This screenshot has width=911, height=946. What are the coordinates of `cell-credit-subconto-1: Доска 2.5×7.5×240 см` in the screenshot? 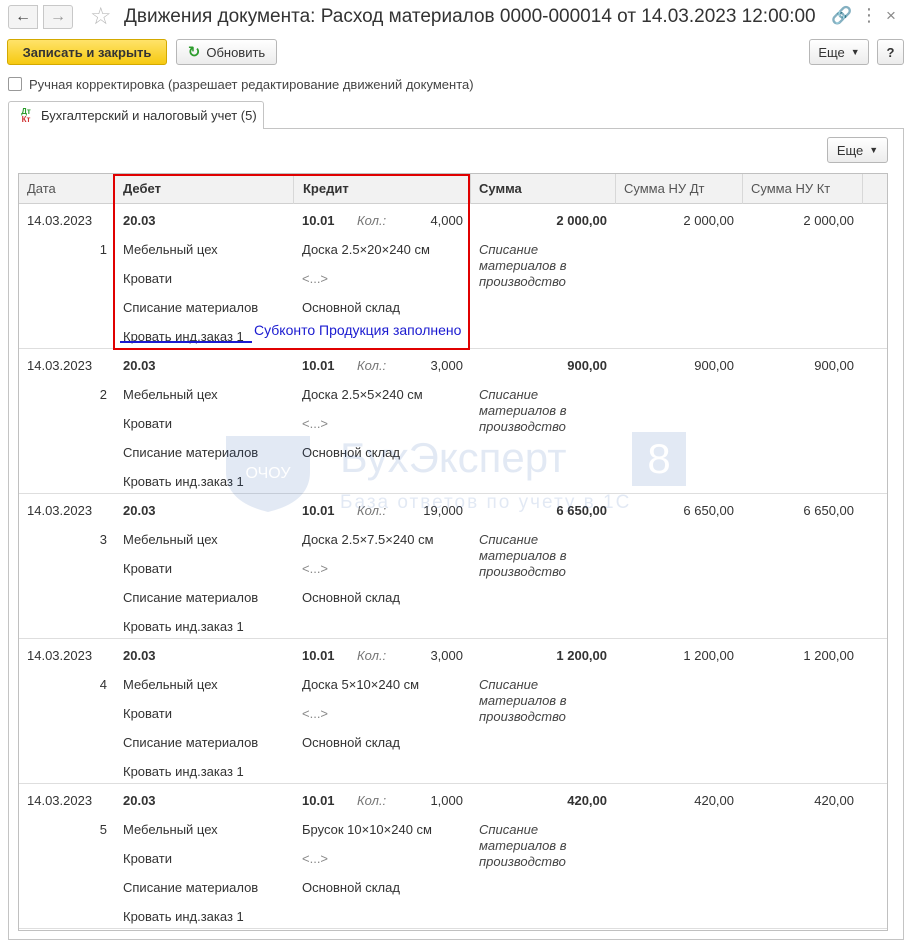 It's located at (368, 539).